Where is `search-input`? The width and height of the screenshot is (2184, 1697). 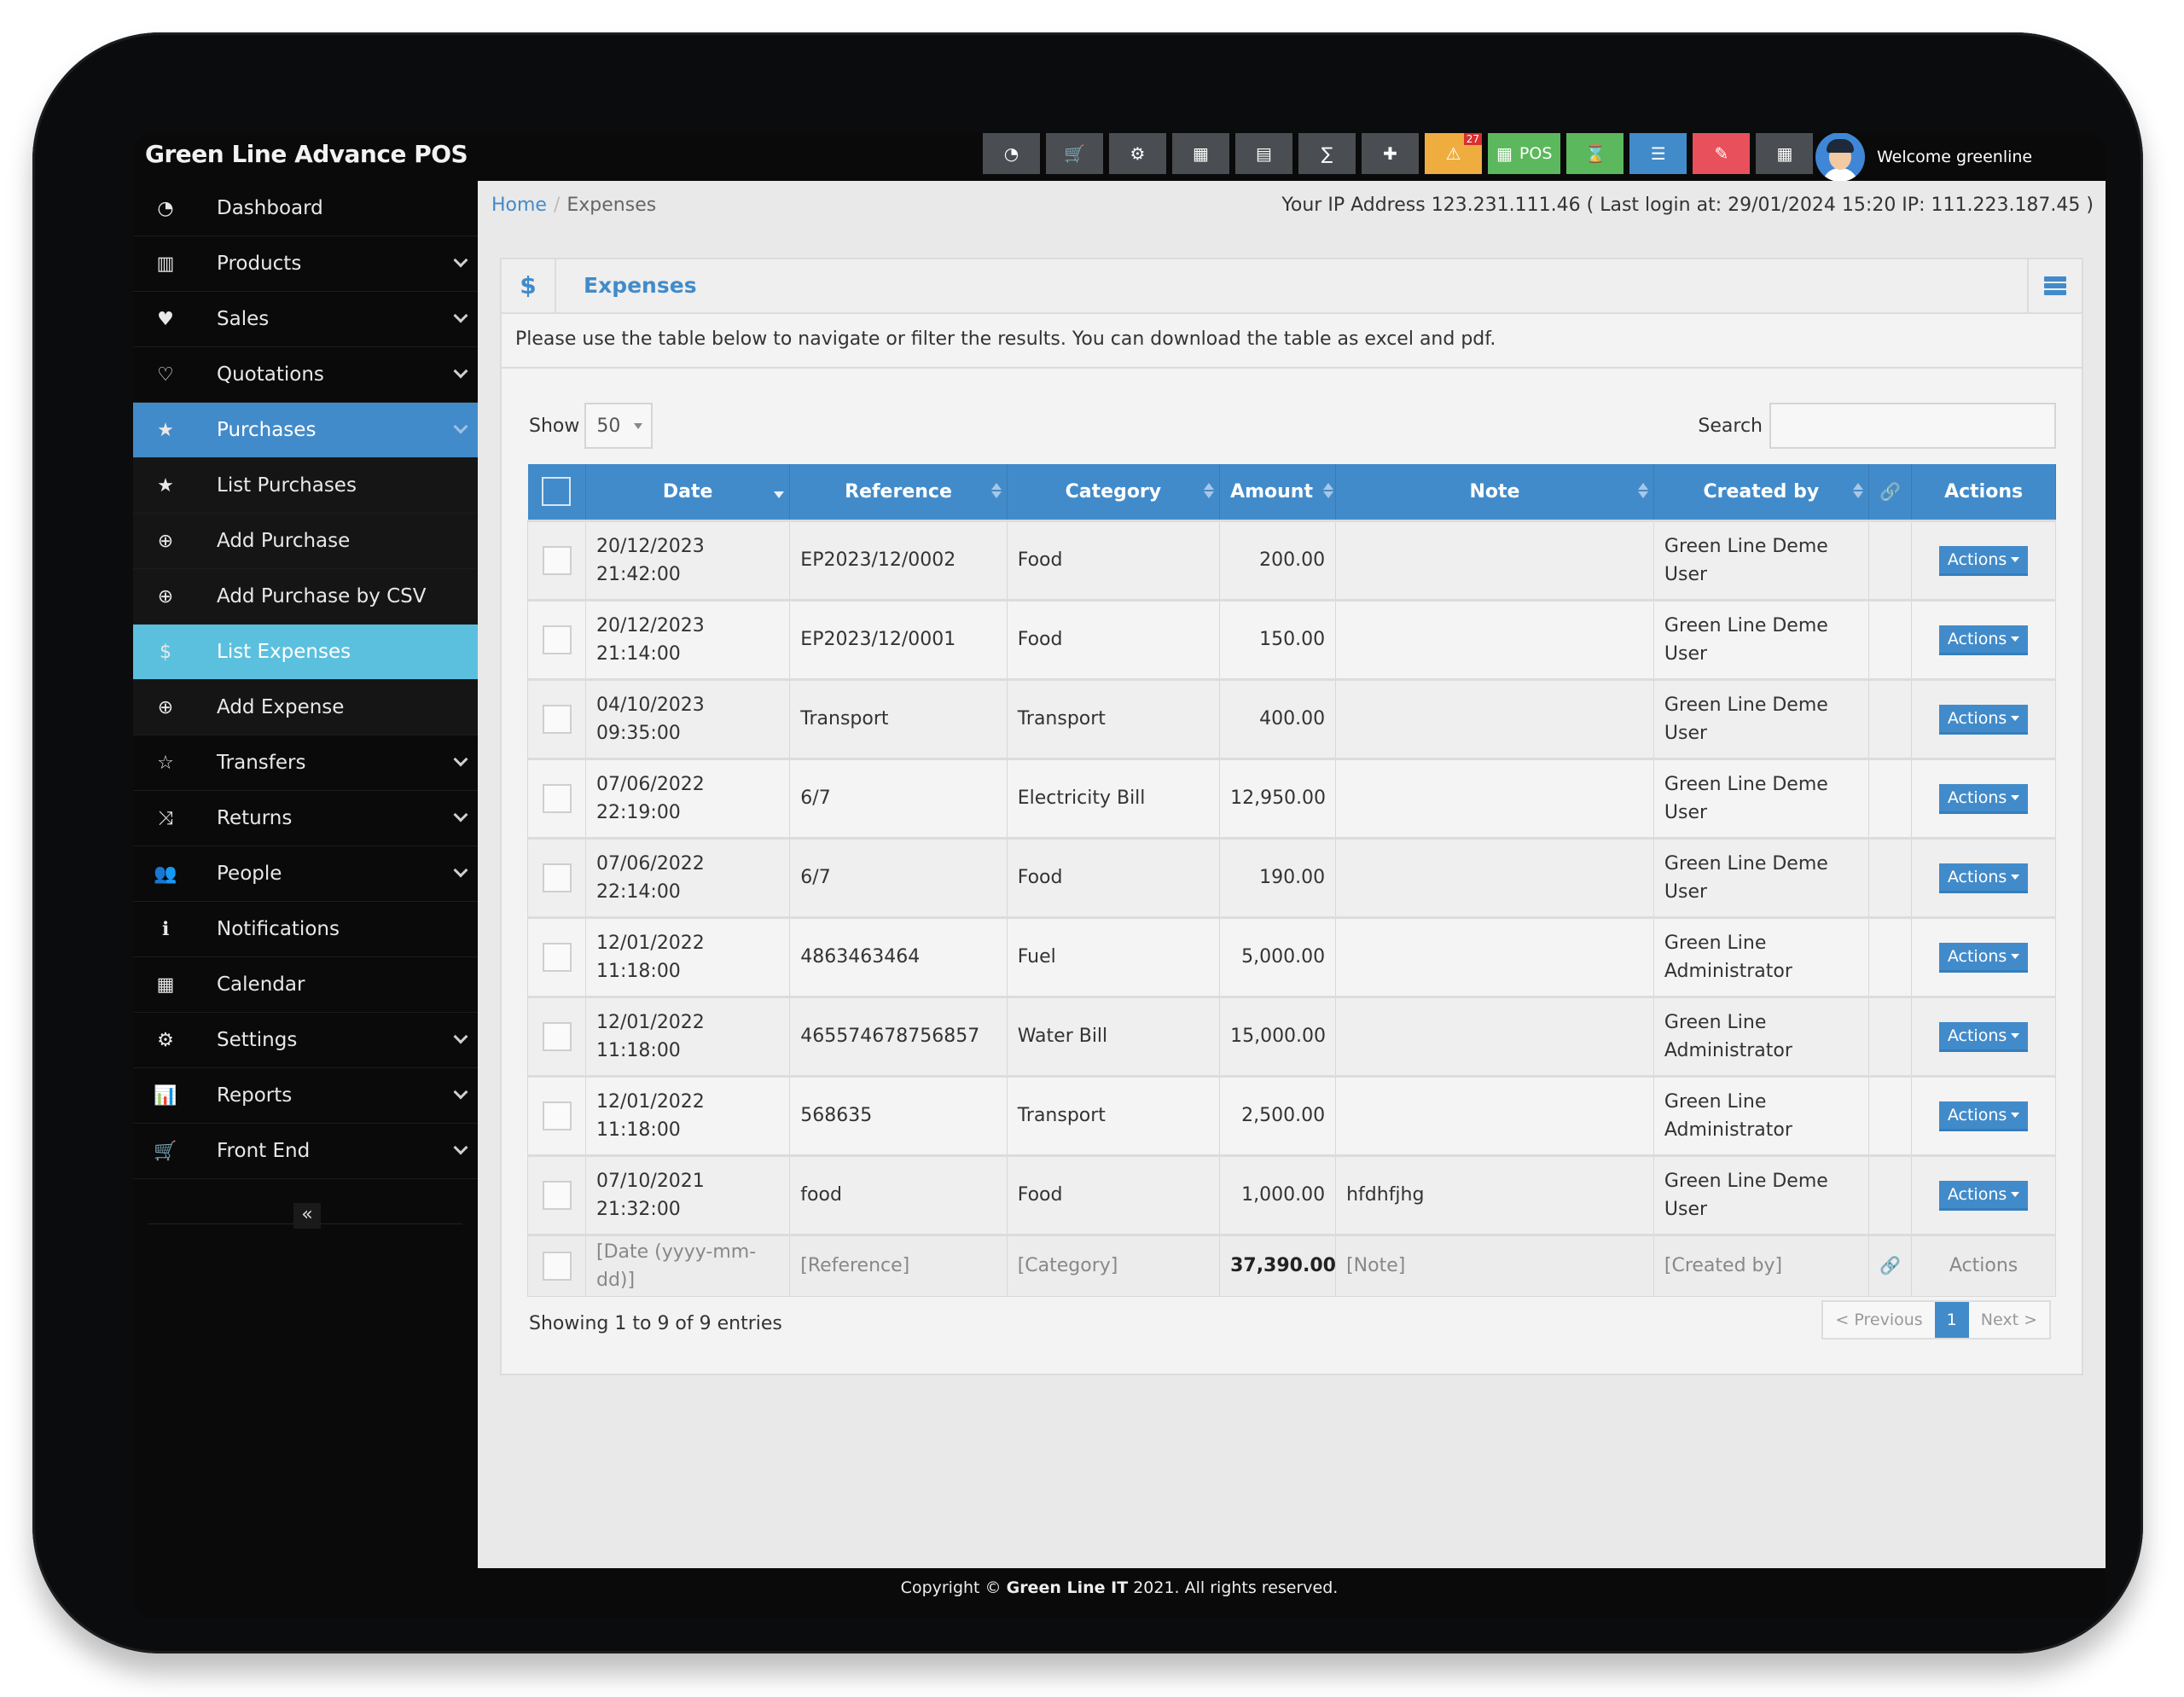
search-input is located at coordinates (1912, 426).